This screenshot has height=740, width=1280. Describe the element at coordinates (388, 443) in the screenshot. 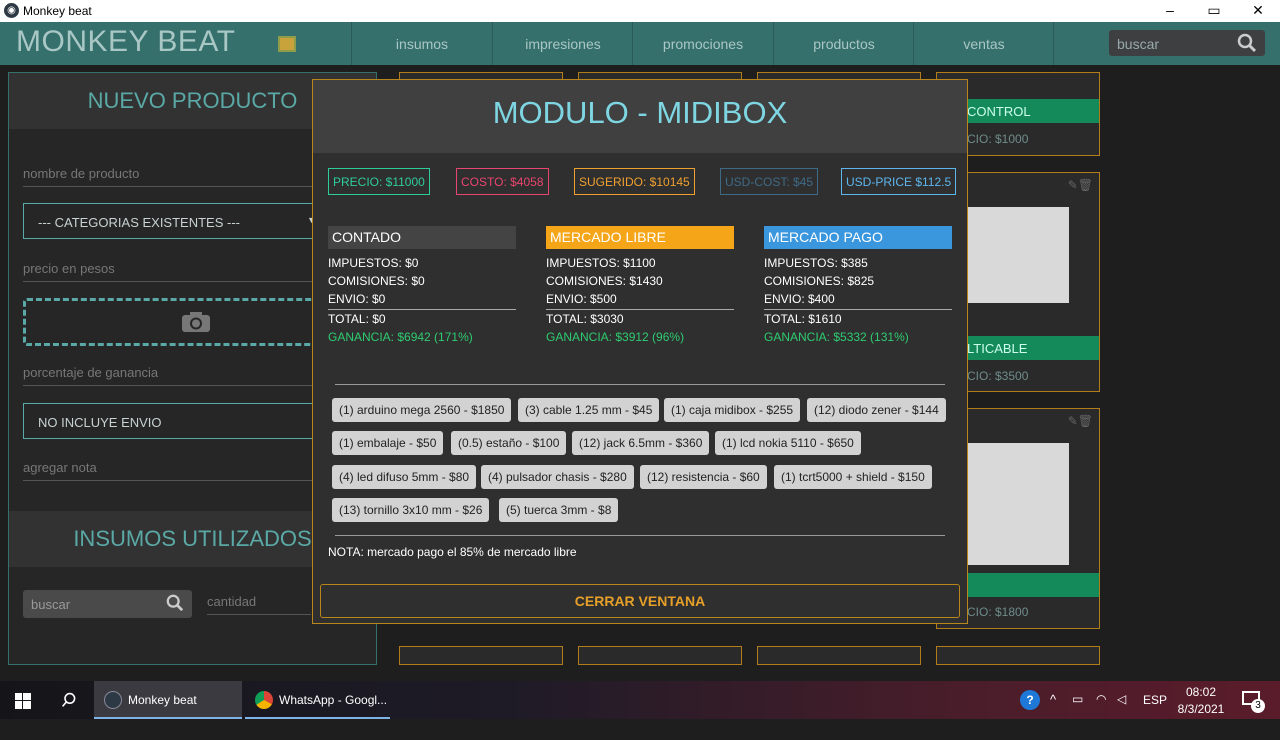

I see `item-chip: (1) embalaje - $50` at that location.